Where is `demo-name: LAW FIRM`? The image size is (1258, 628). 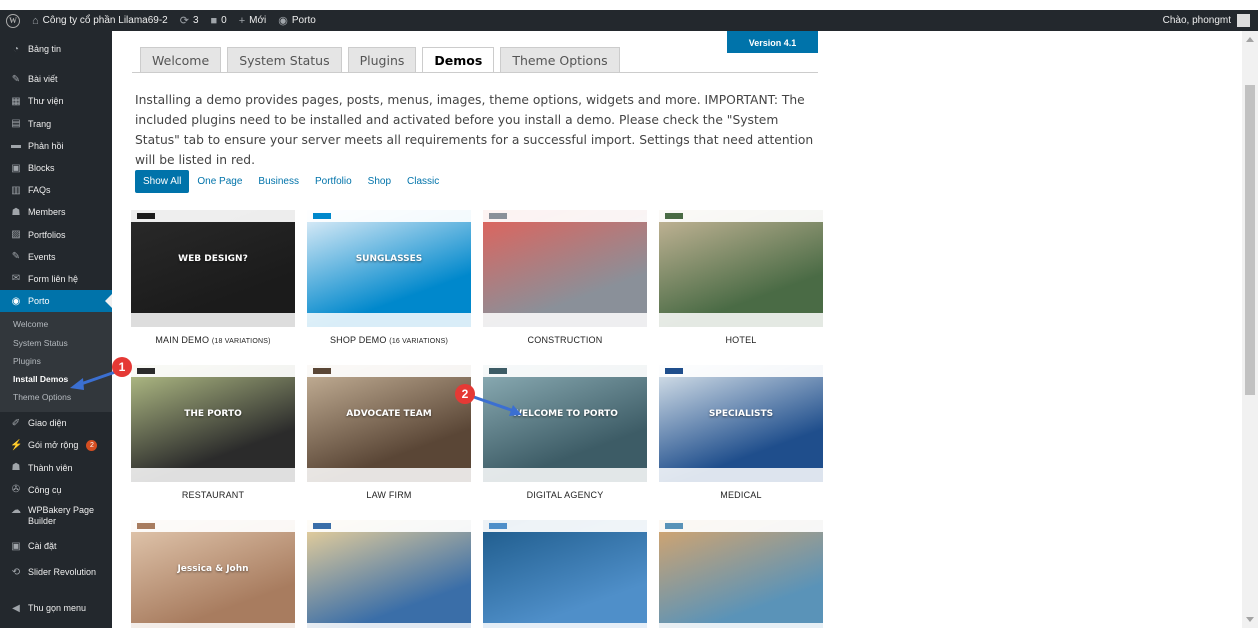 demo-name: LAW FIRM is located at coordinates (389, 495).